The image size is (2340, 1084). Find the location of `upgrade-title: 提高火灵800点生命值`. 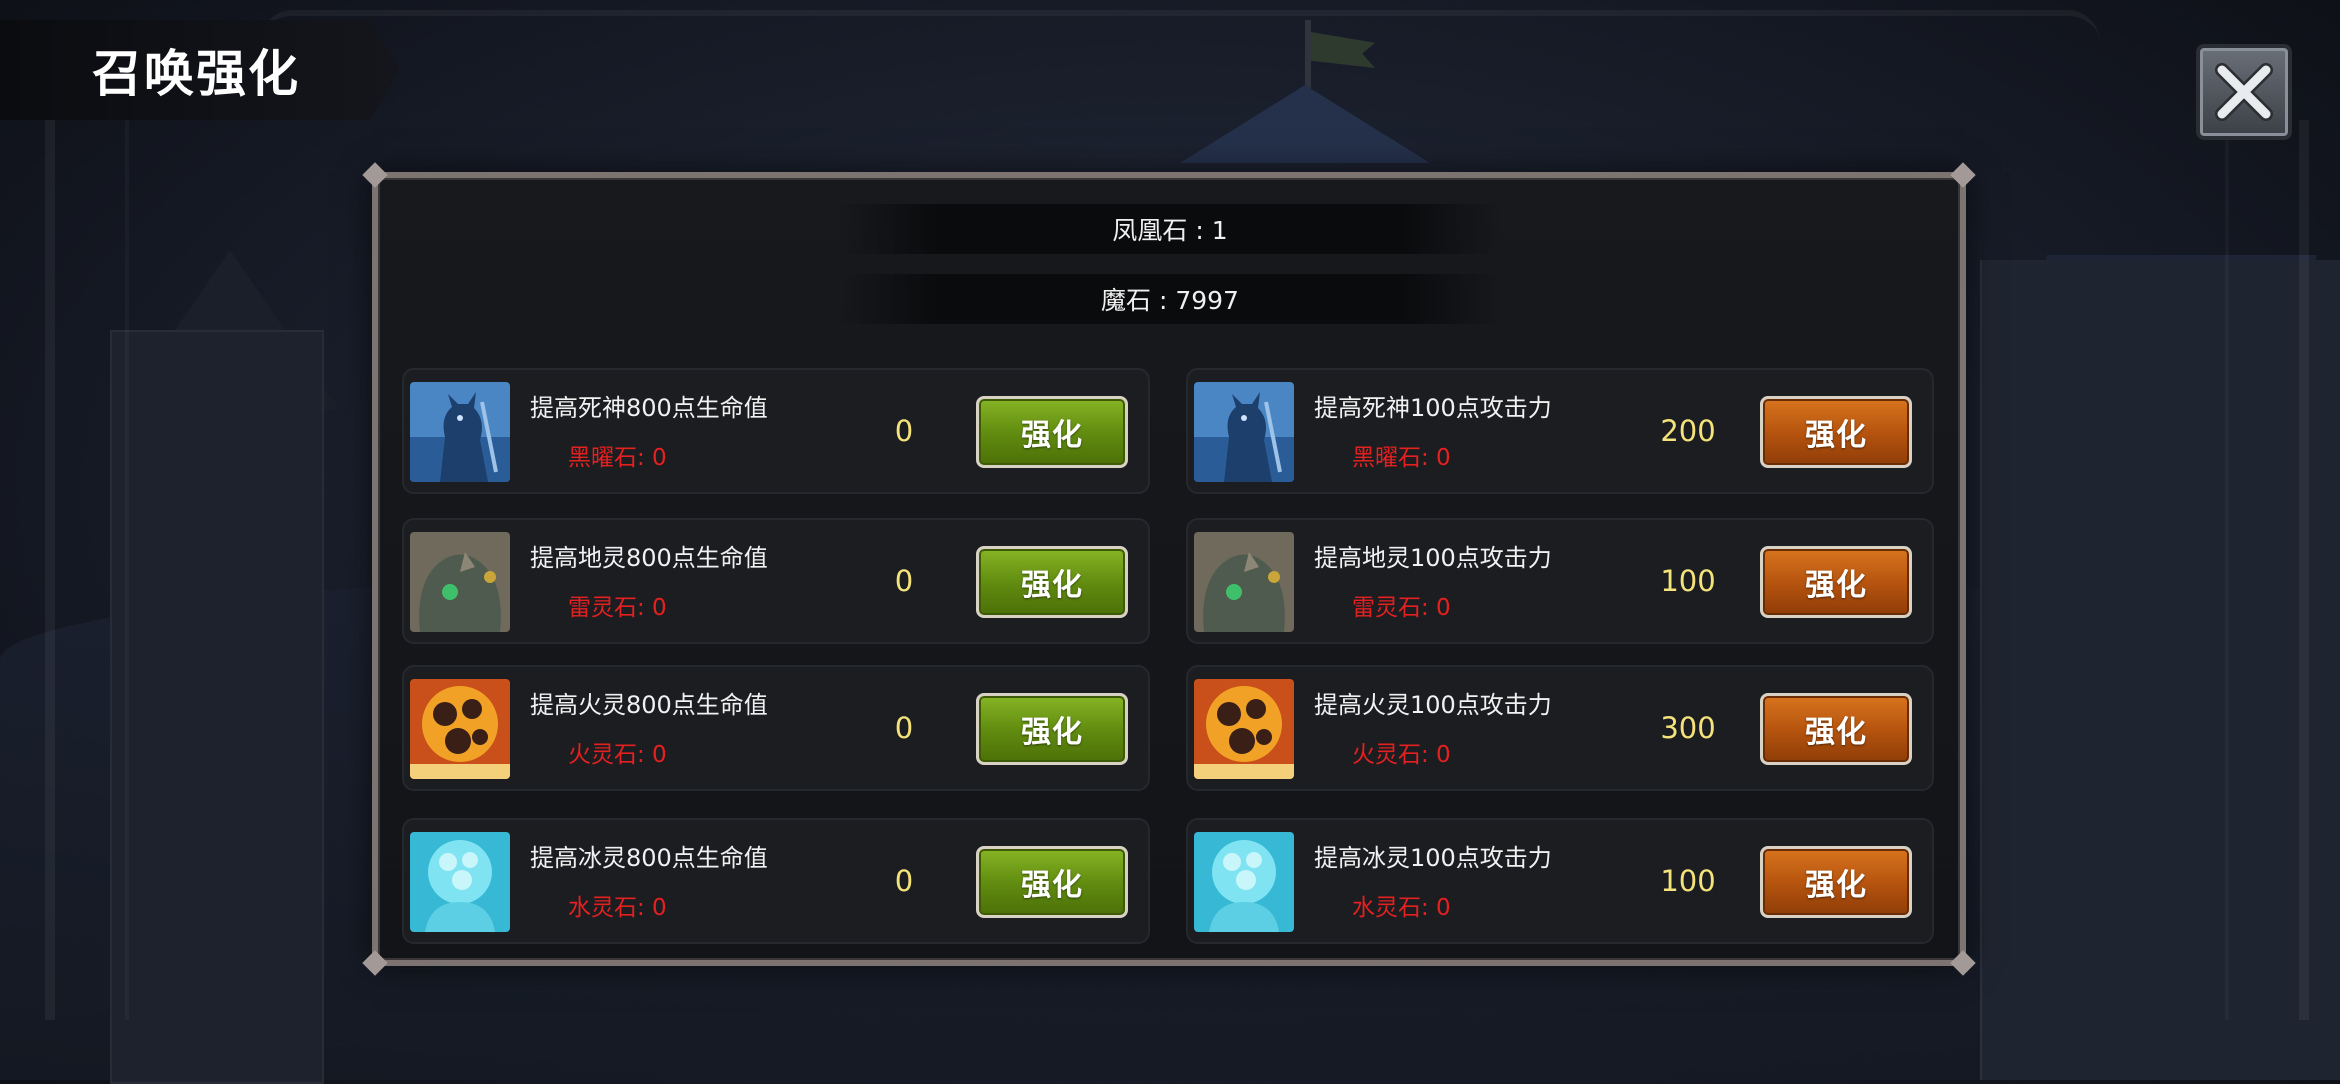

upgrade-title: 提高火灵800点生命值 is located at coordinates (649, 705).